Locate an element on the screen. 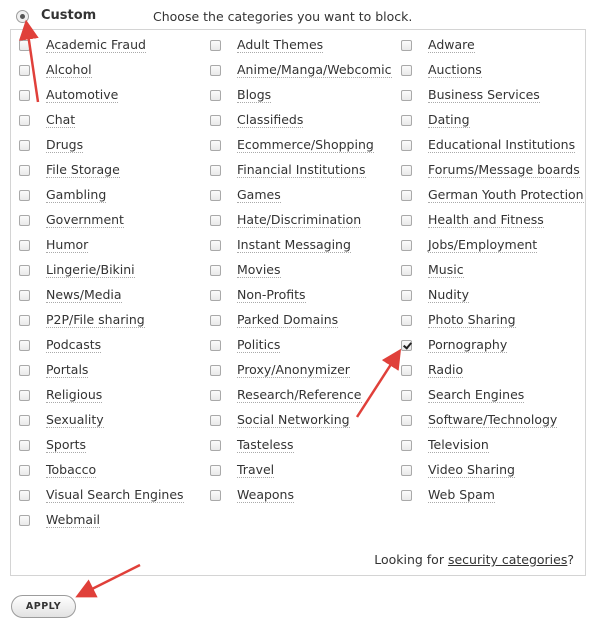 The image size is (598, 631). category-item: Sexuality is located at coordinates (61, 420).